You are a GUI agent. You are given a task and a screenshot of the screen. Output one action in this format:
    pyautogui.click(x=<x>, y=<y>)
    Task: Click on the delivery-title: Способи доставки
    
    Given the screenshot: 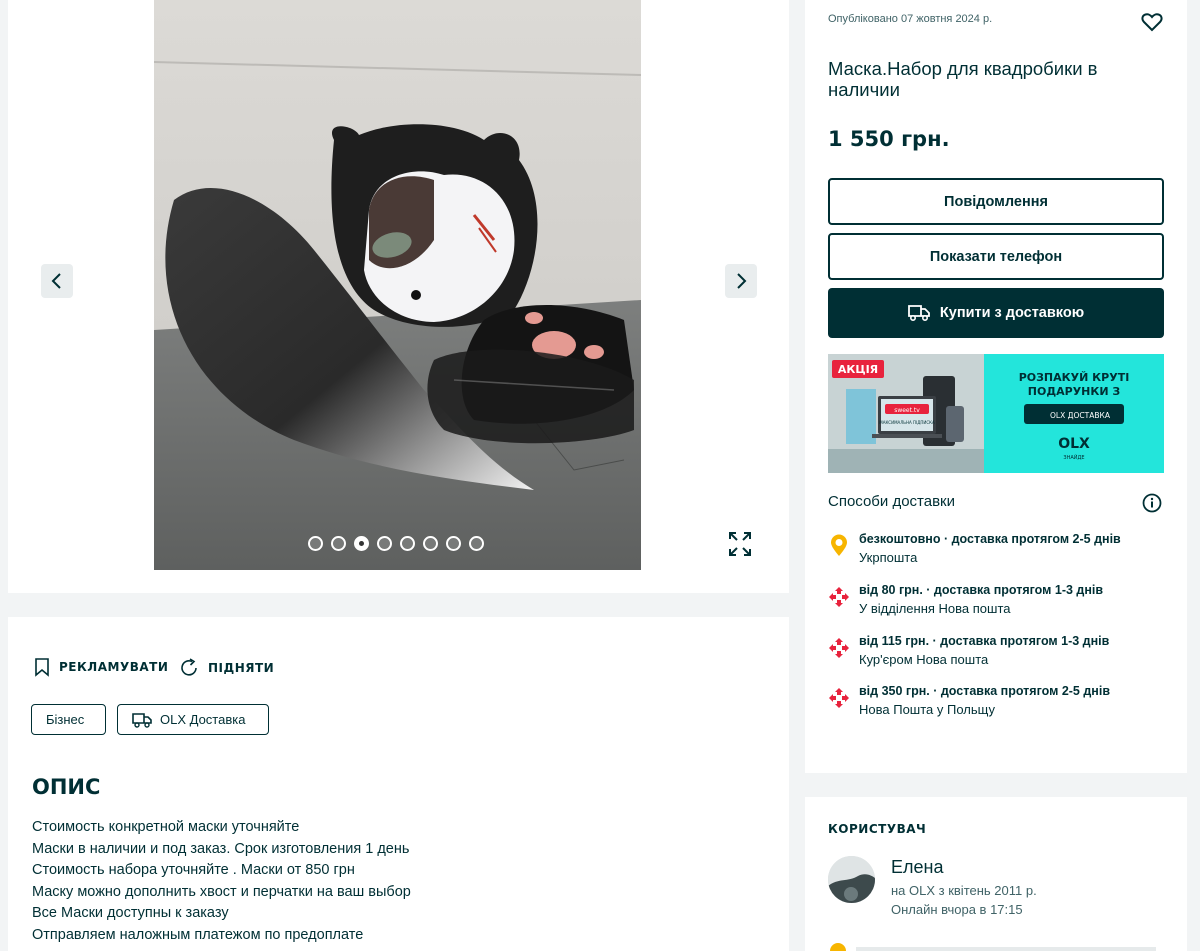 What is the action you would take?
    pyautogui.click(x=891, y=501)
    